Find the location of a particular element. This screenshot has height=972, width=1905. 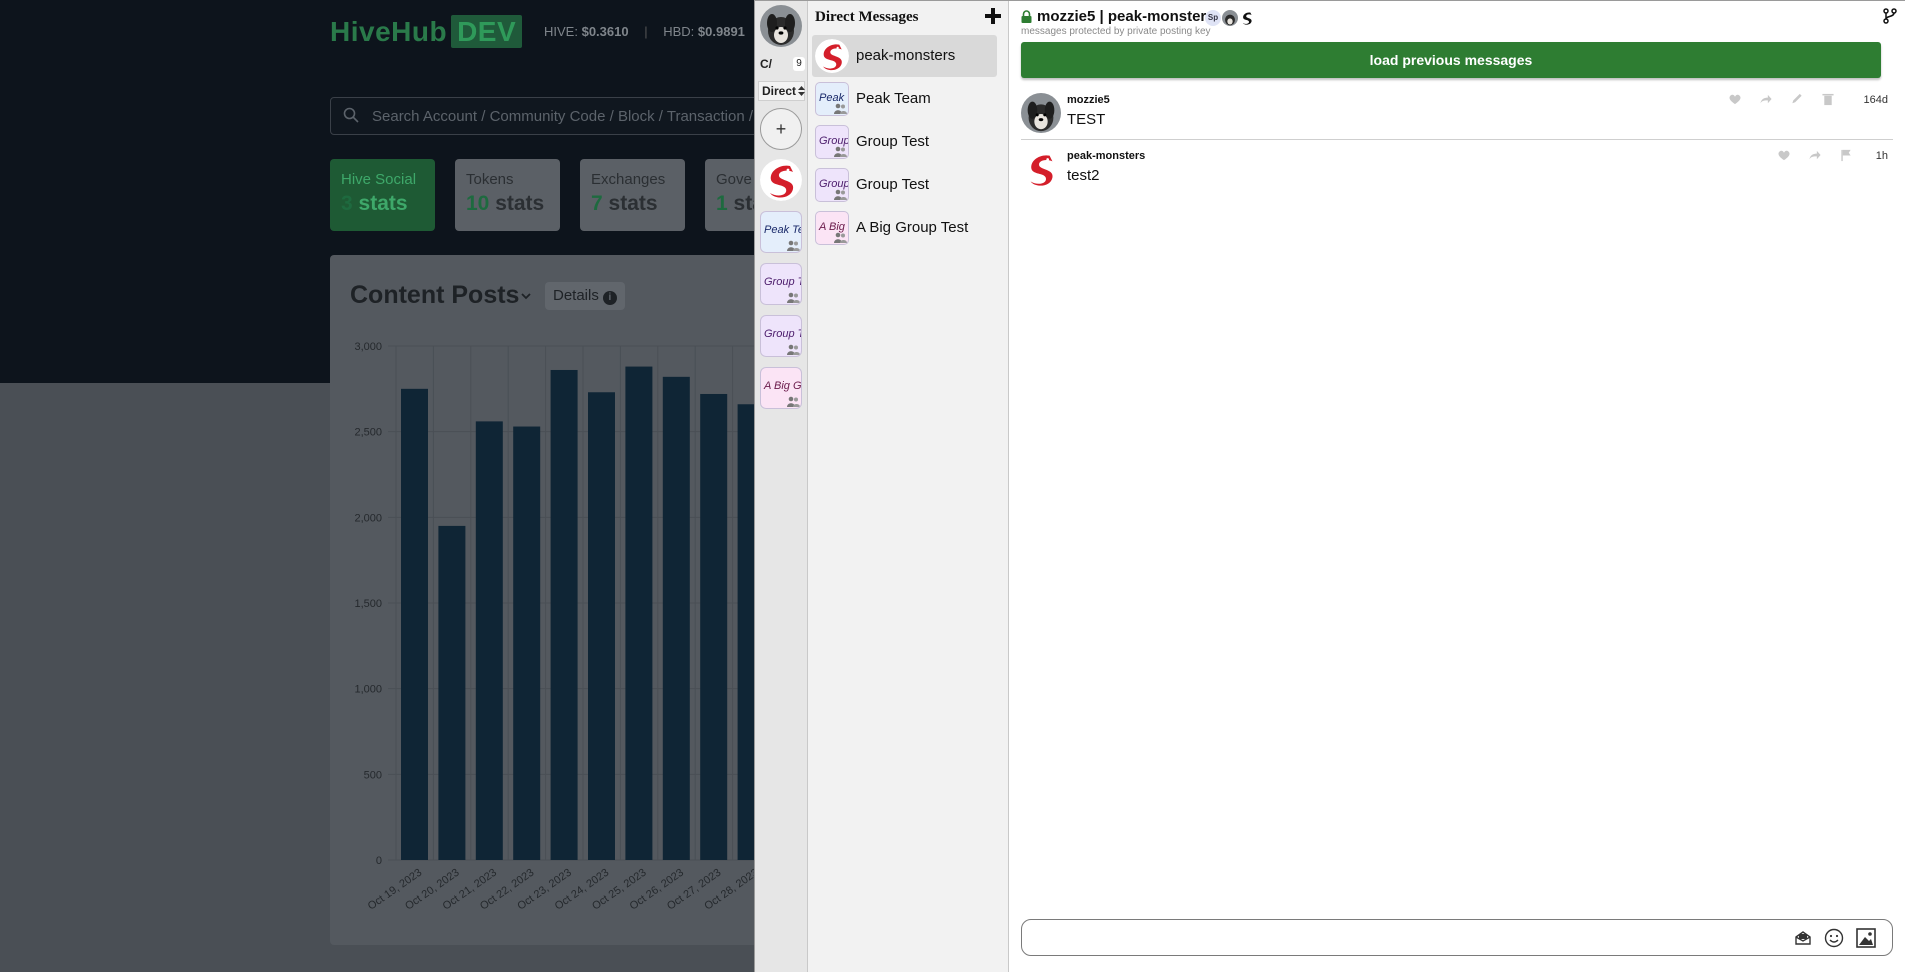

conversation-name: peak-monsters is located at coordinates (906, 55).